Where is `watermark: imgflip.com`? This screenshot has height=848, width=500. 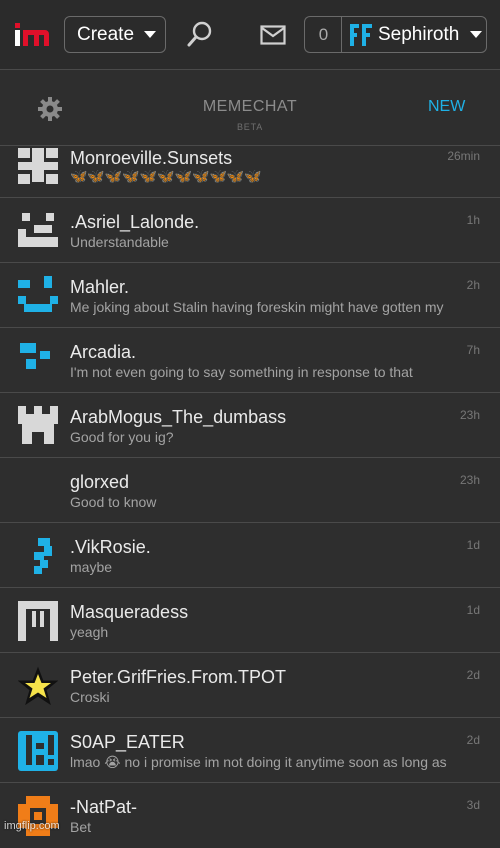 watermark: imgflip.com is located at coordinates (32, 826).